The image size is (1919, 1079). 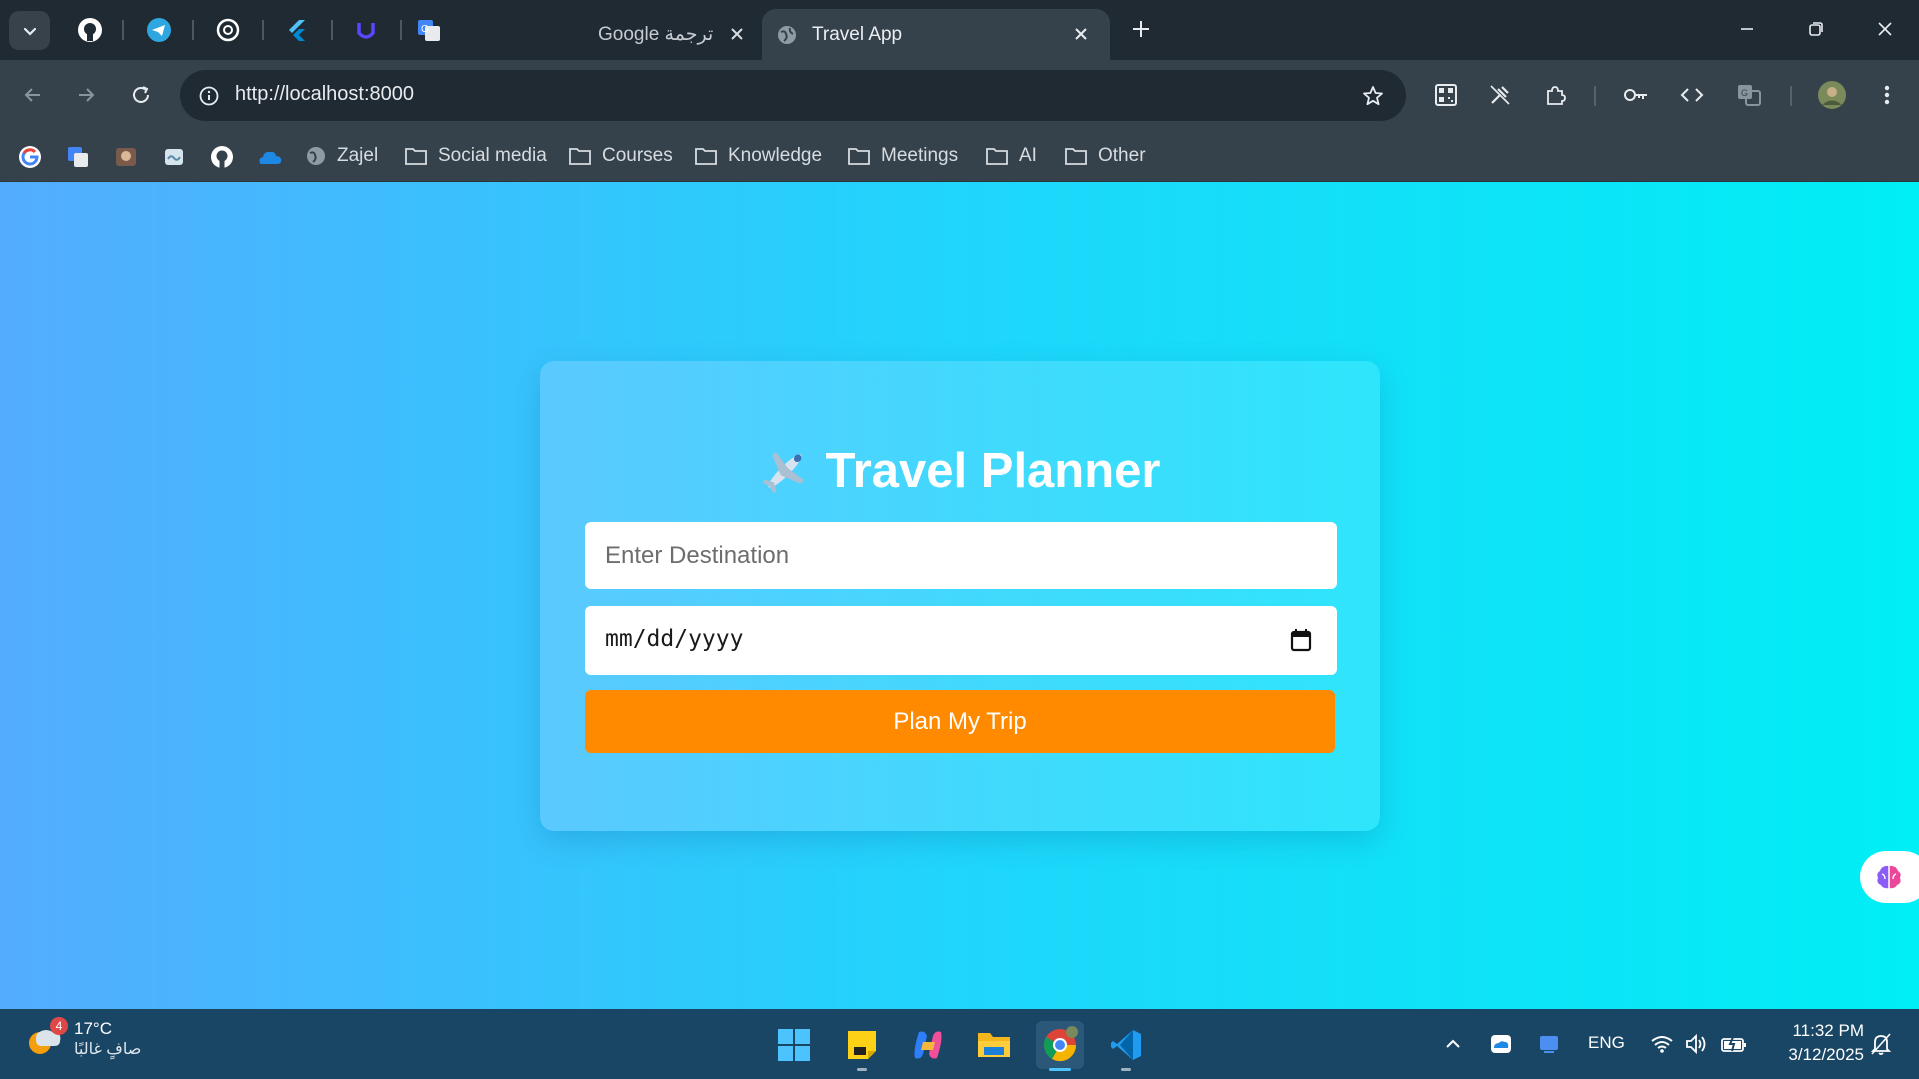 I want to click on date-field: mm/dd/yyyy, so click(x=961, y=640).